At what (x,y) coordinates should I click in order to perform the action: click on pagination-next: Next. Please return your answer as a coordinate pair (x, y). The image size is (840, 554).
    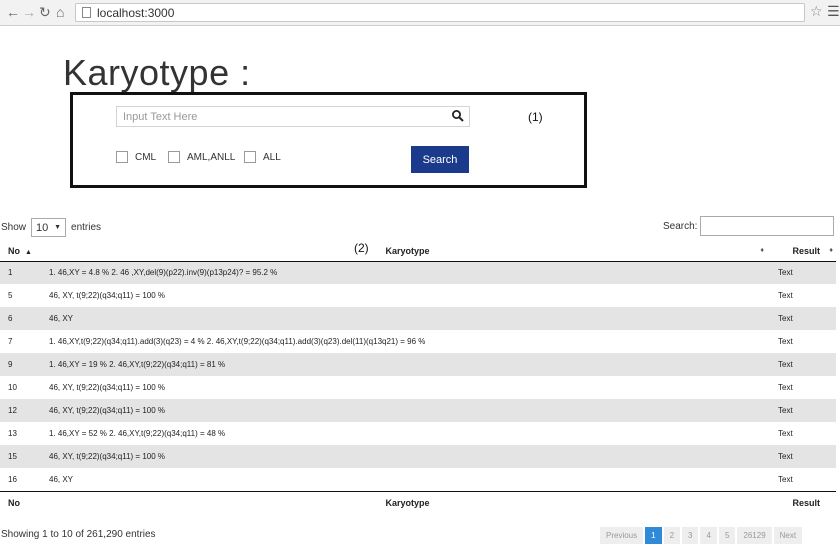
    Looking at the image, I should click on (788, 535).